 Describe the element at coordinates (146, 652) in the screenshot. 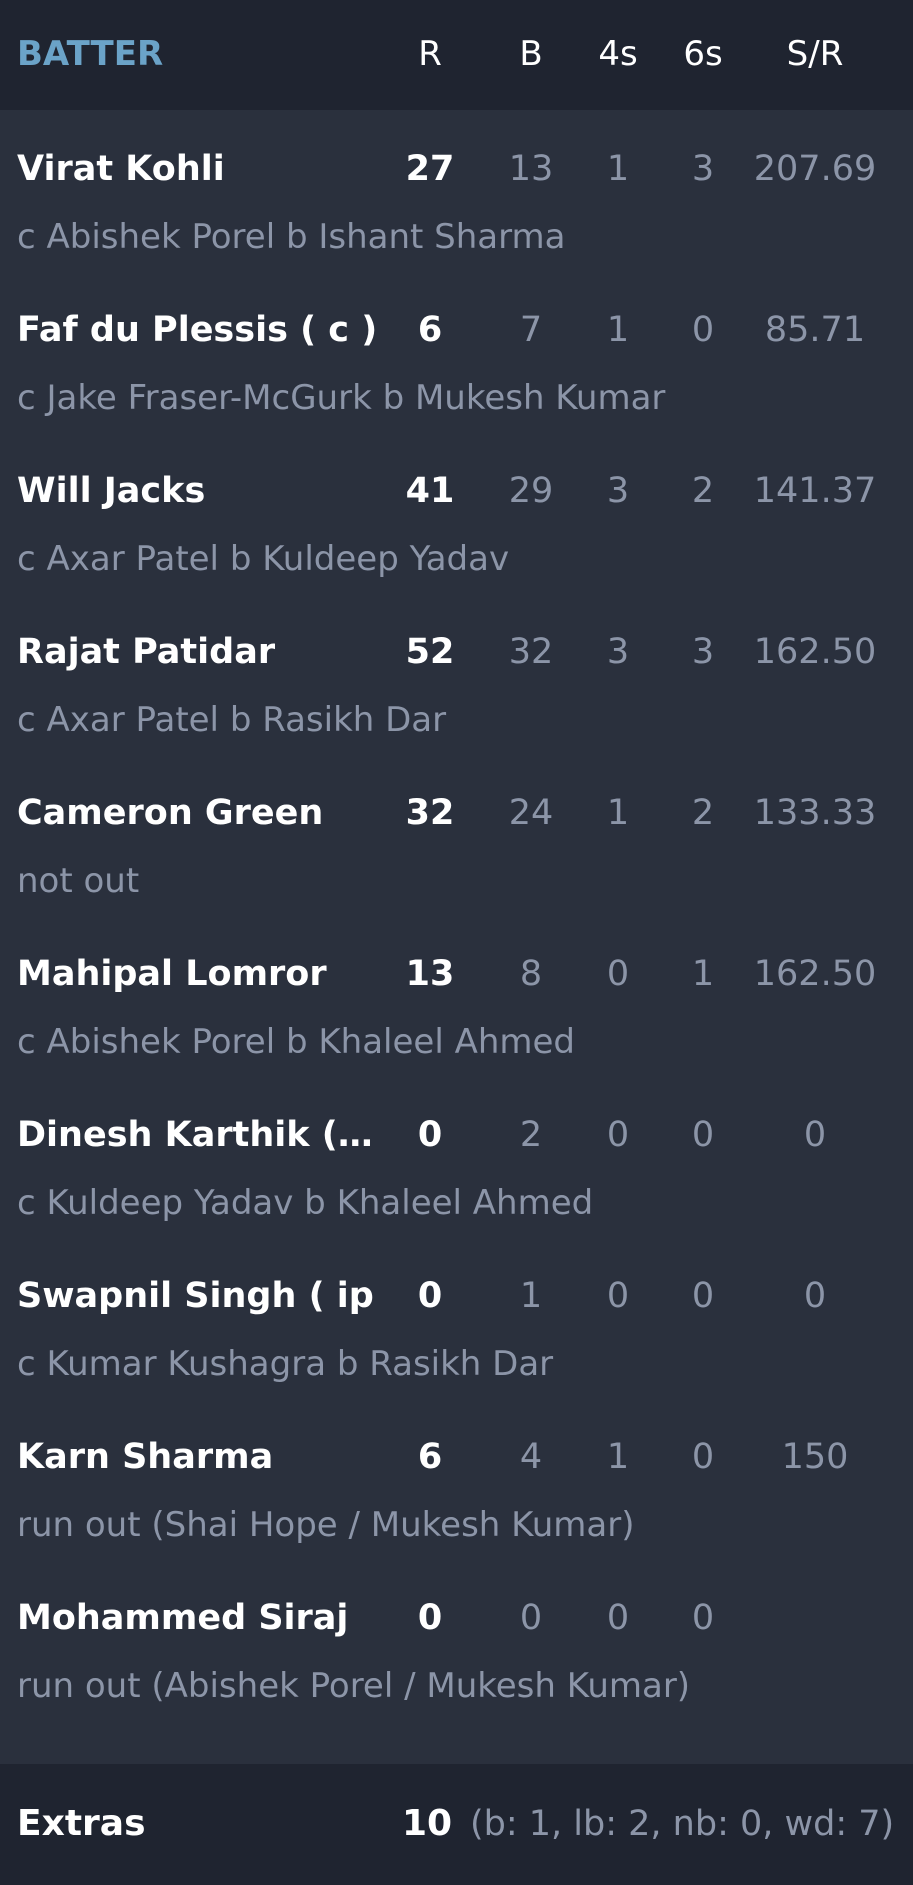

I see `batter-name: Rajat Patidar` at that location.